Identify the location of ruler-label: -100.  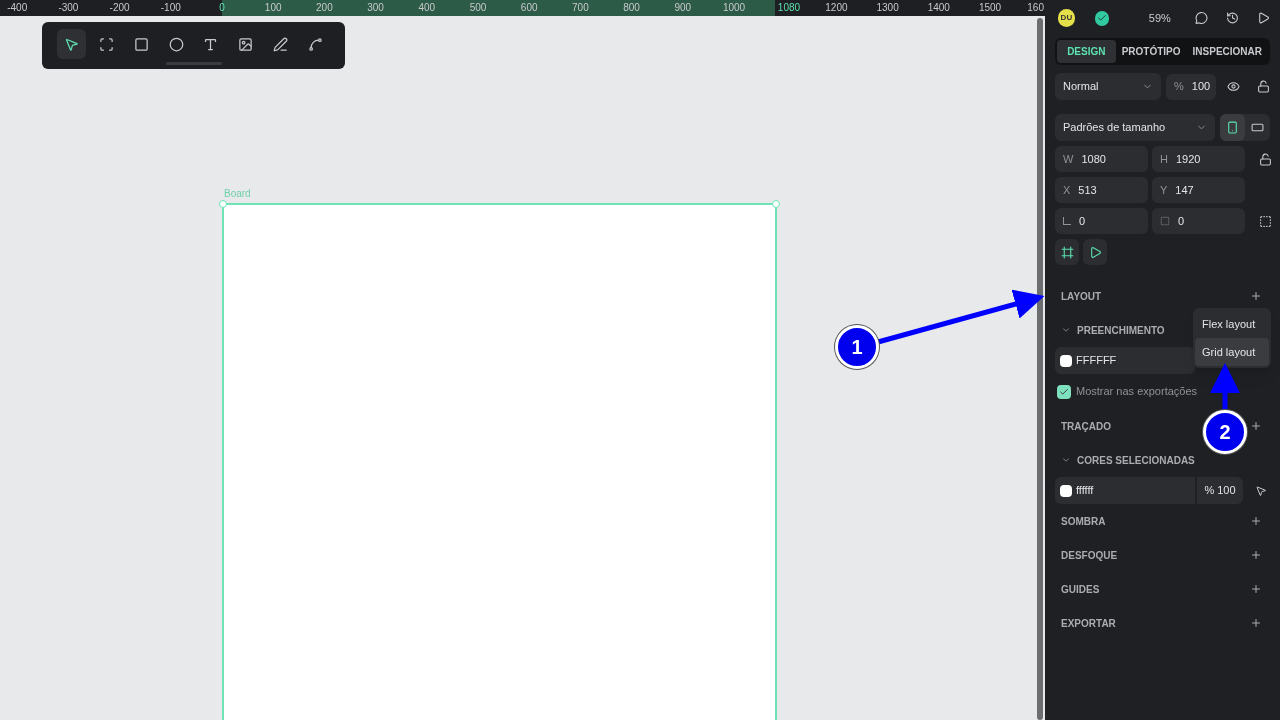
(170, 8).